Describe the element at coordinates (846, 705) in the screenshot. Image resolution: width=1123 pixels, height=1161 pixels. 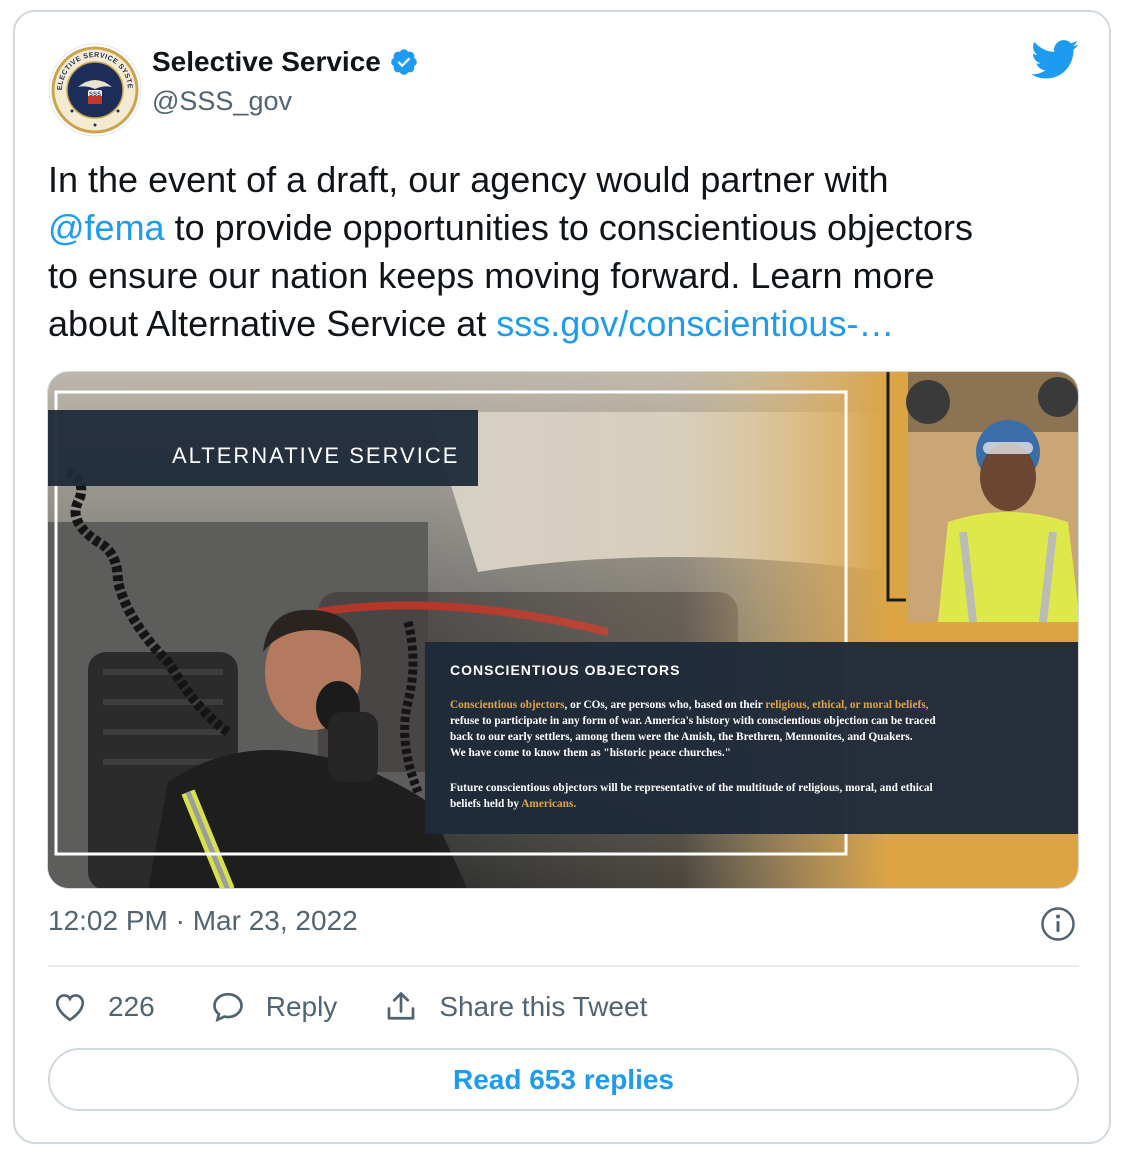
I see `panel-p1-gold2: religious, ethical, or moral beliefs,` at that location.